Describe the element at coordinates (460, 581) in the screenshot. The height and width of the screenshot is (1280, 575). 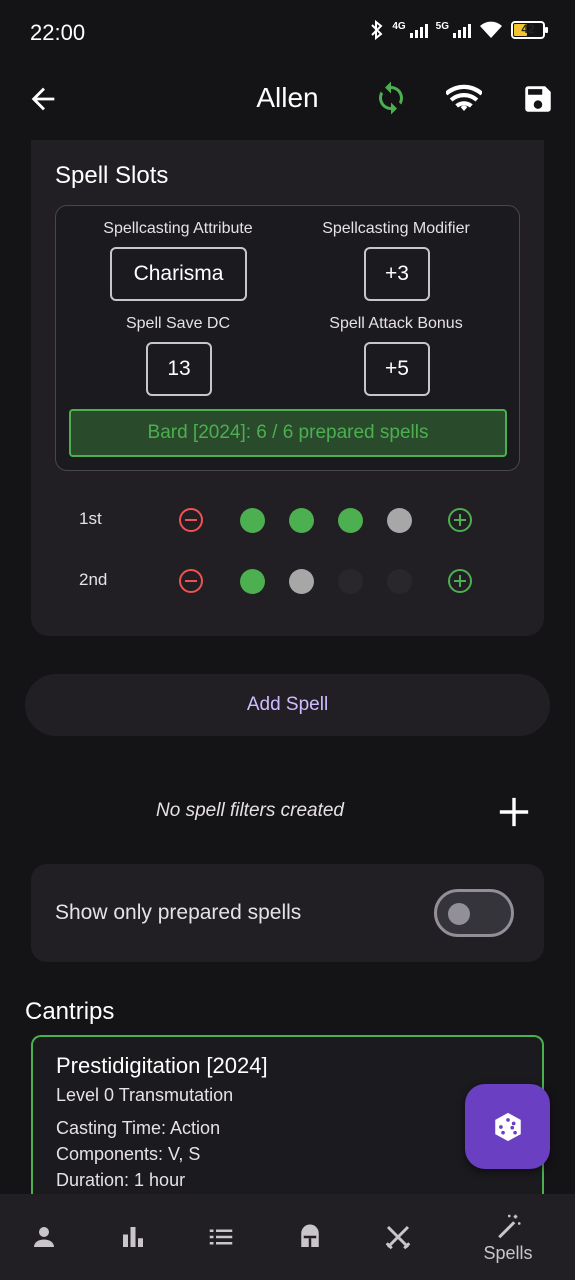
I see `add-slot-2nd-button` at that location.